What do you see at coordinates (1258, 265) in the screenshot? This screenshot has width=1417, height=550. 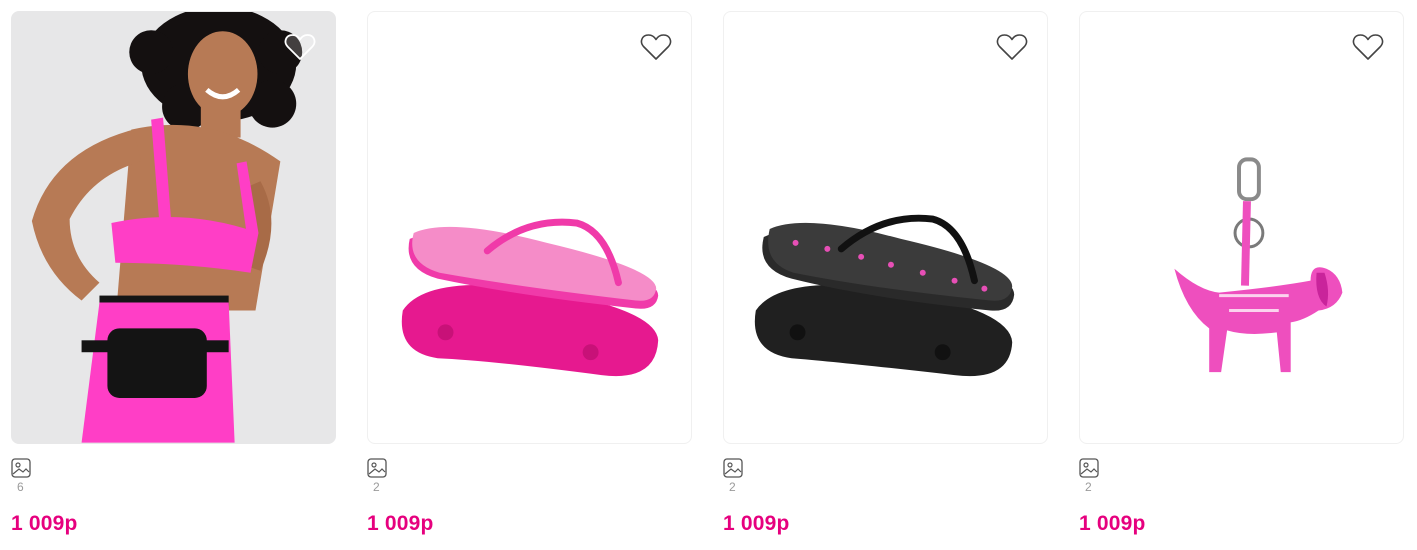 I see `dog-keychain-photo` at bounding box center [1258, 265].